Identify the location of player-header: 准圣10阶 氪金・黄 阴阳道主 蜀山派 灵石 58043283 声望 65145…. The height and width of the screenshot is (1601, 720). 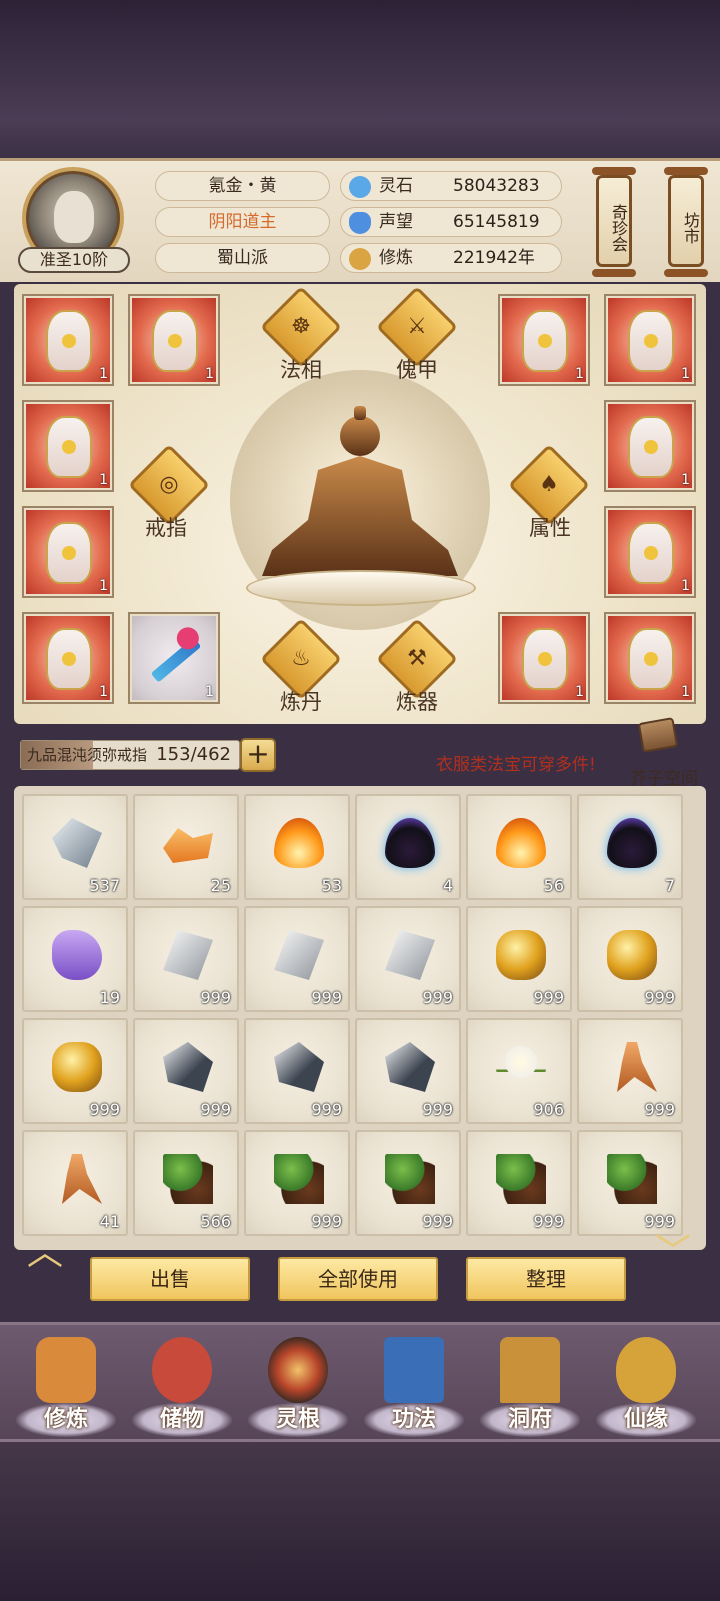
(360, 220).